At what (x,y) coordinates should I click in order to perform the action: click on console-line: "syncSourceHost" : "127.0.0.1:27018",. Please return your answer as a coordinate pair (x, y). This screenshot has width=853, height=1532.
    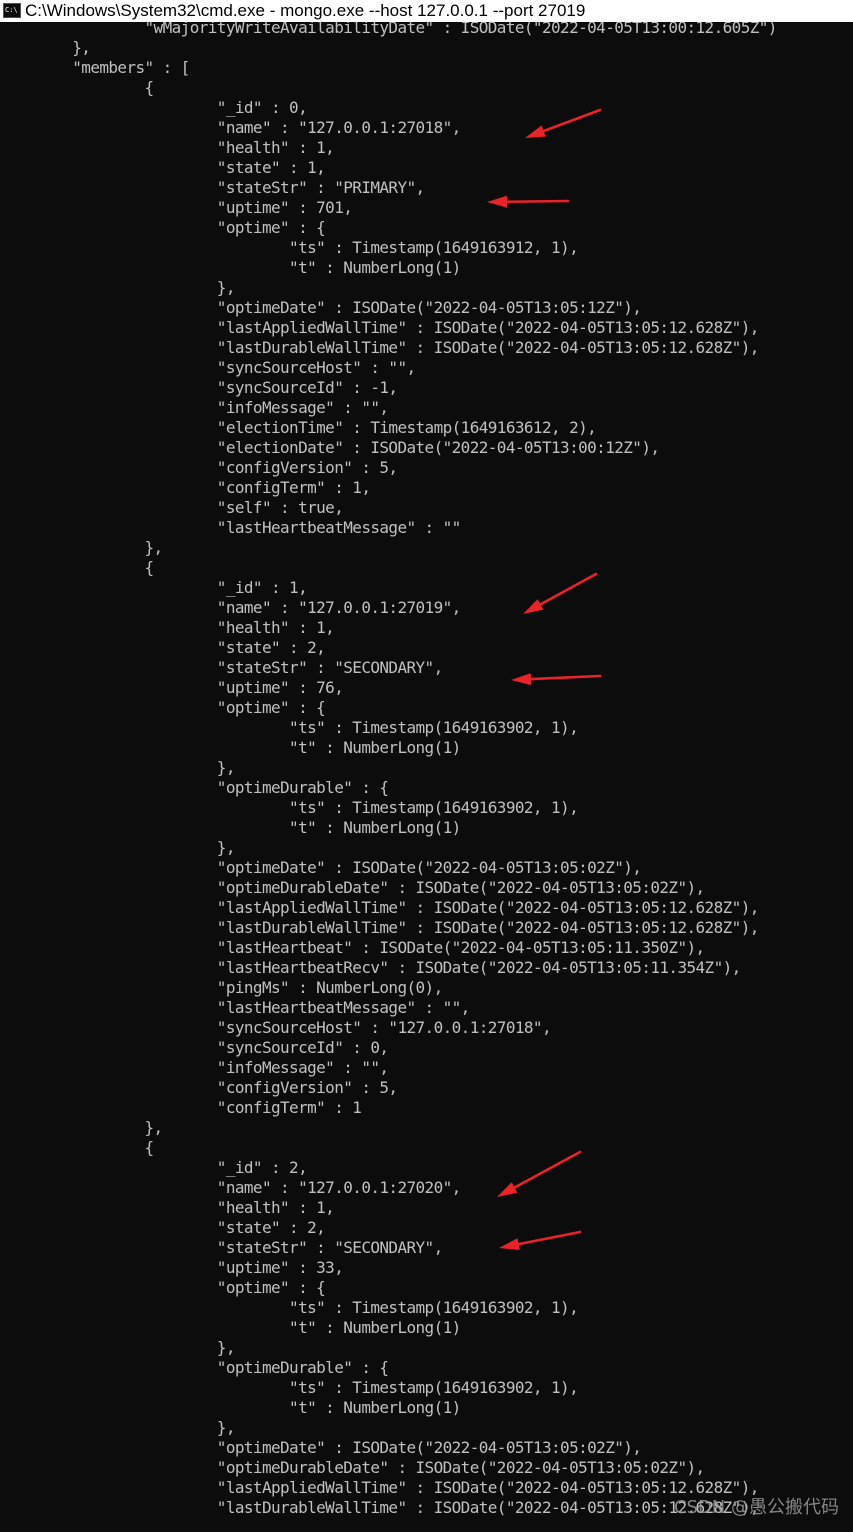
    Looking at the image, I should click on (276, 1027).